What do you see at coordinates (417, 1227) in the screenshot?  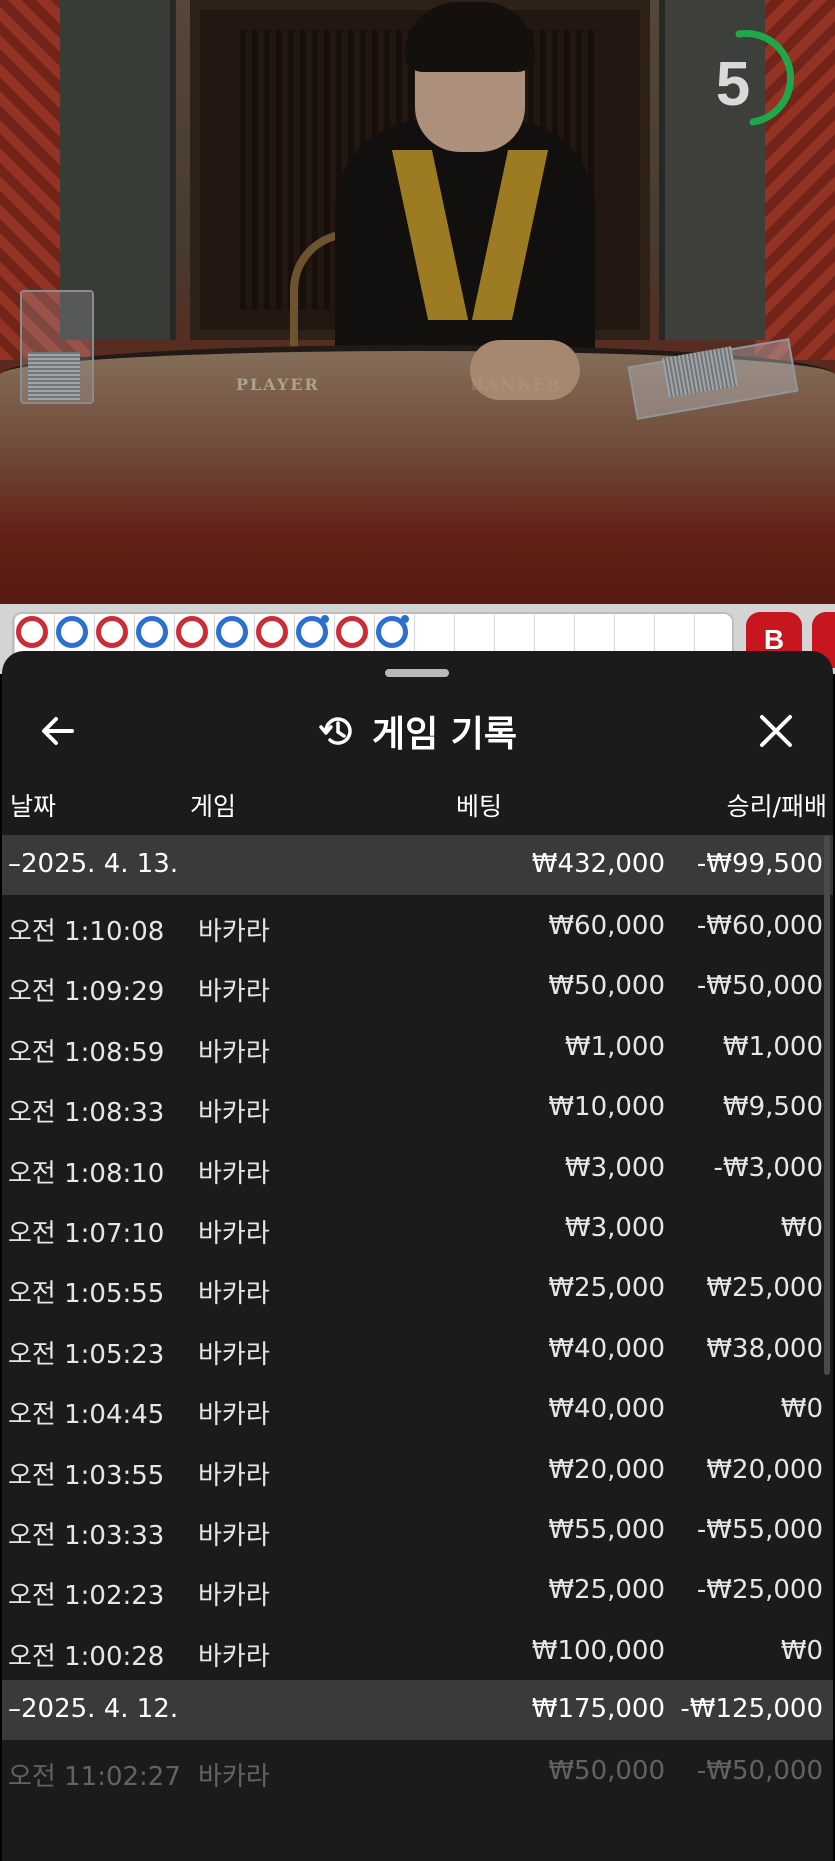 I see `table-row: 오전 1:07:10 바카라 ₩3,000 ₩0` at bounding box center [417, 1227].